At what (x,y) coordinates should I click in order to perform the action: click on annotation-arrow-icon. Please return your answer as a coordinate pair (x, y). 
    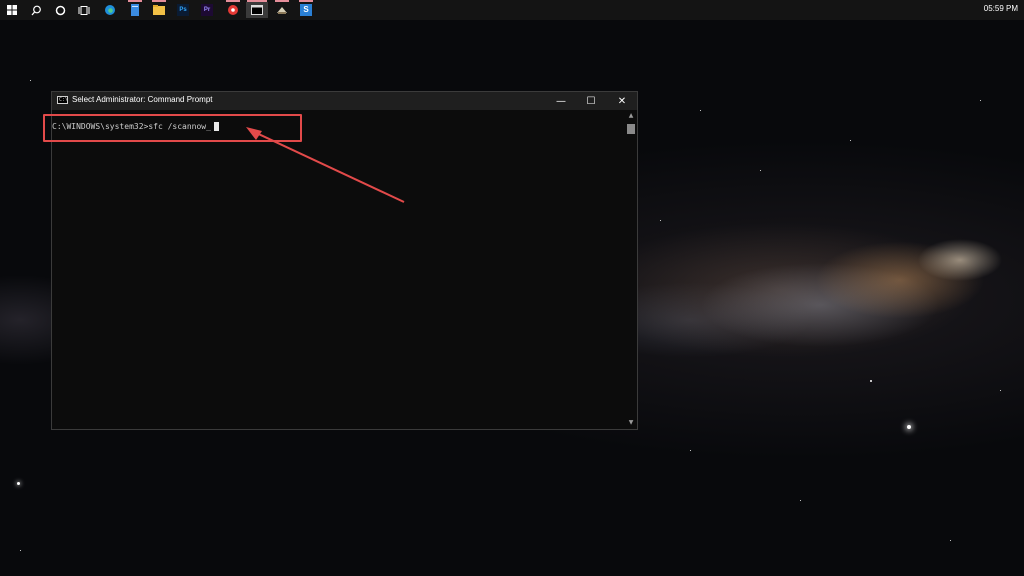
    Looking at the image, I should click on (325, 165).